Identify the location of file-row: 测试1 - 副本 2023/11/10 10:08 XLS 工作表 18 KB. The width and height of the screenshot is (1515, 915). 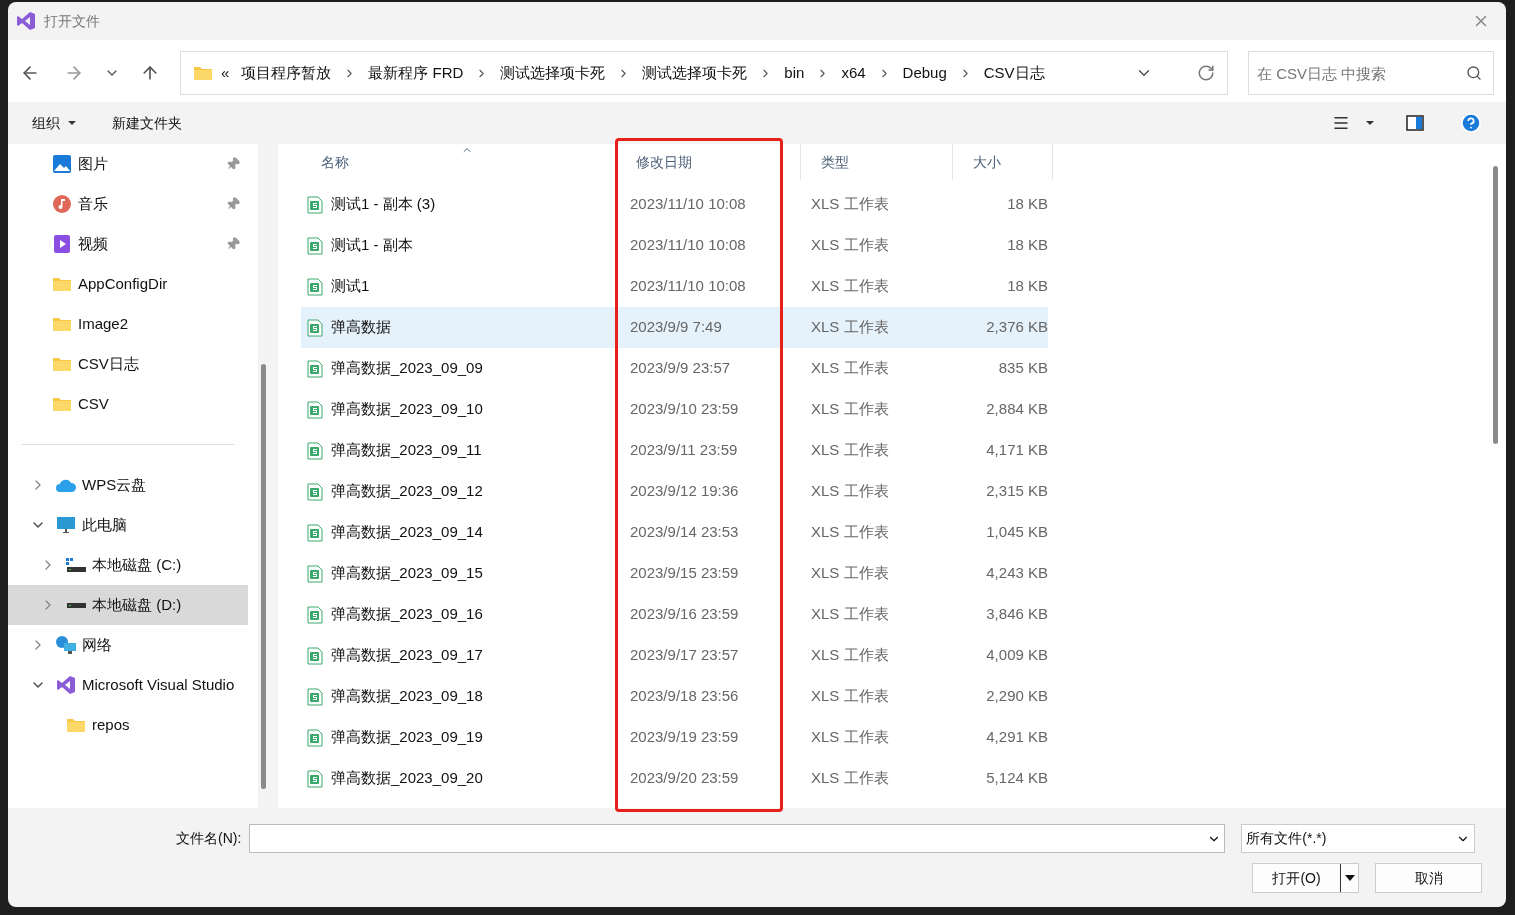
(674, 245).